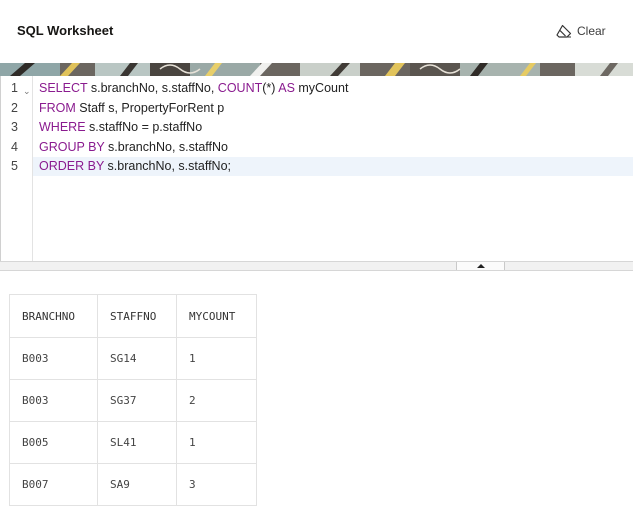  What do you see at coordinates (27, 91) in the screenshot?
I see `fold-chevron-icon: ⌄` at bounding box center [27, 91].